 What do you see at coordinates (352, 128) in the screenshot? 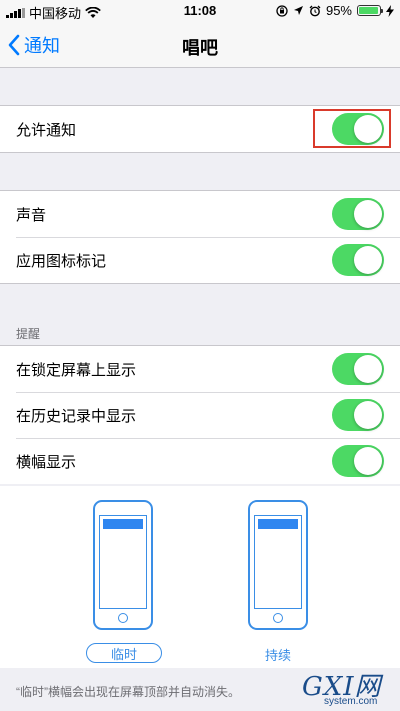
I see `highlight-box` at bounding box center [352, 128].